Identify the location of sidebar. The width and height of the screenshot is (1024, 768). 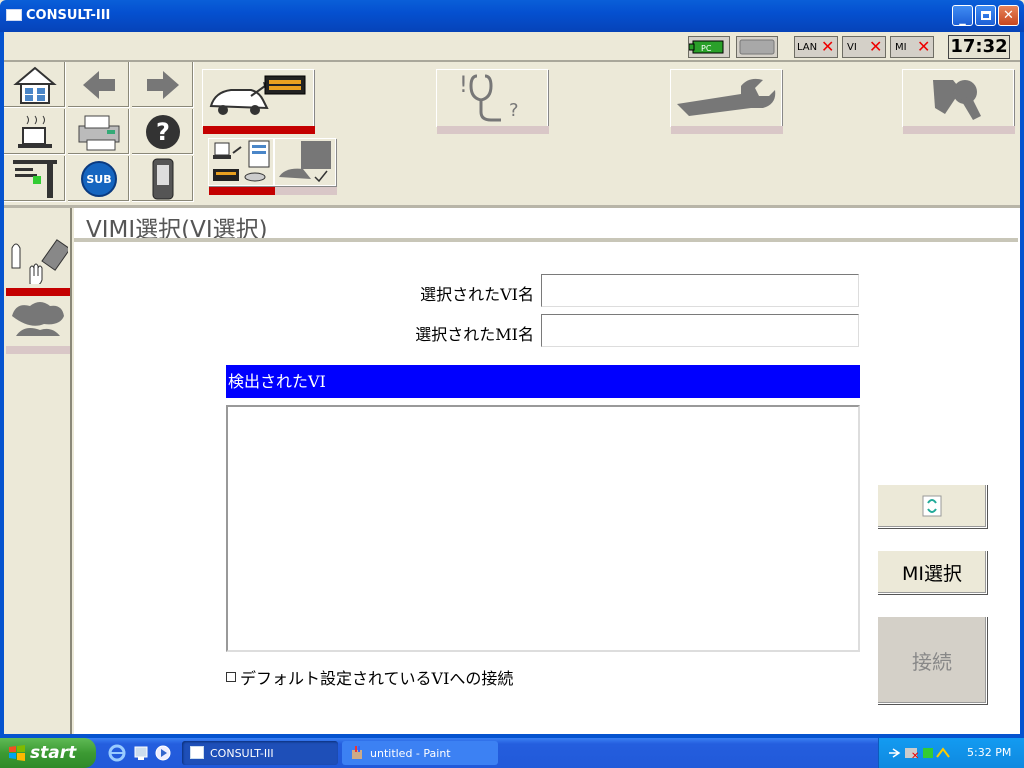
(38, 471).